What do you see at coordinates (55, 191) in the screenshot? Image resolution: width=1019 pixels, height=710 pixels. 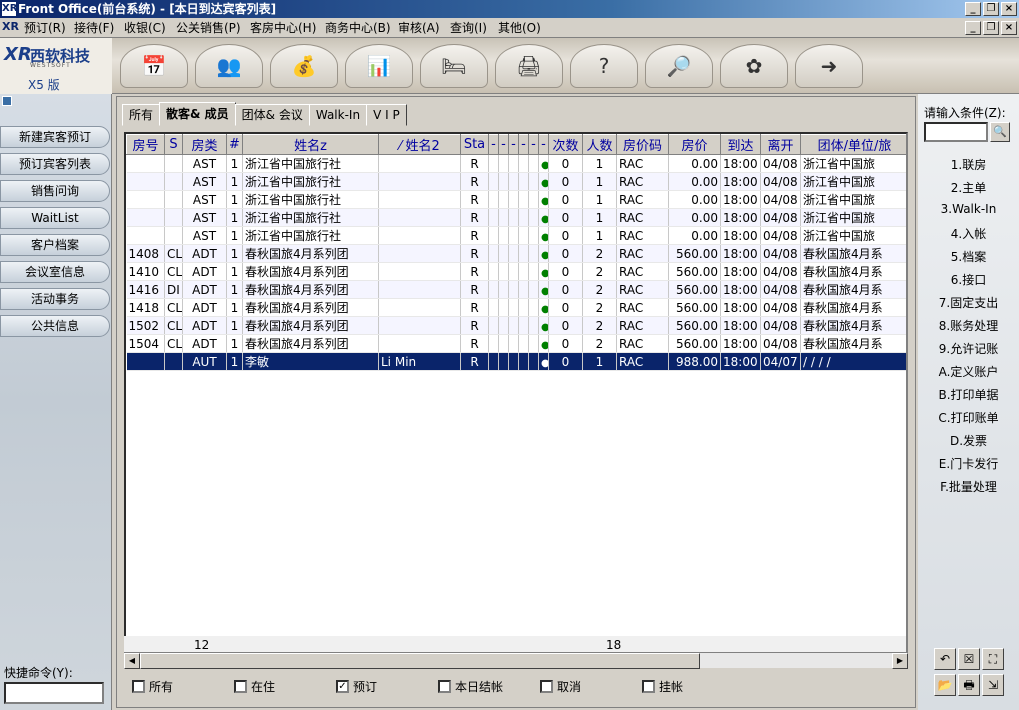 I see `left-nav-button: 销售问询` at bounding box center [55, 191].